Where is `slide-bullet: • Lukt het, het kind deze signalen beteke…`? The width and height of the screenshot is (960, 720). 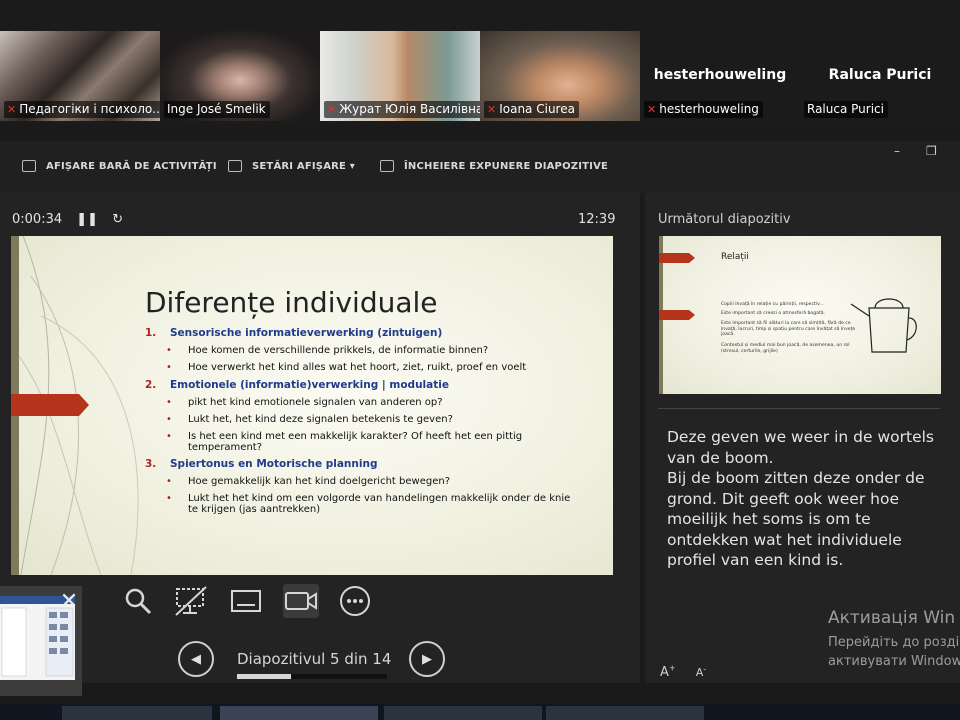
slide-bullet: • Lukt het, het kind deze signalen beteke… is located at coordinates (309, 419).